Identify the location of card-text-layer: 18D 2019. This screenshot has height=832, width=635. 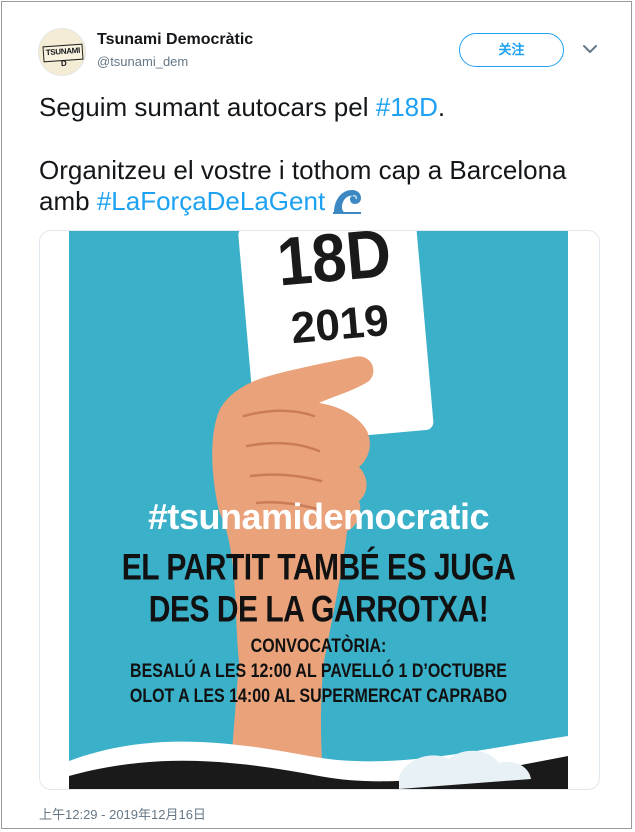
(334, 292).